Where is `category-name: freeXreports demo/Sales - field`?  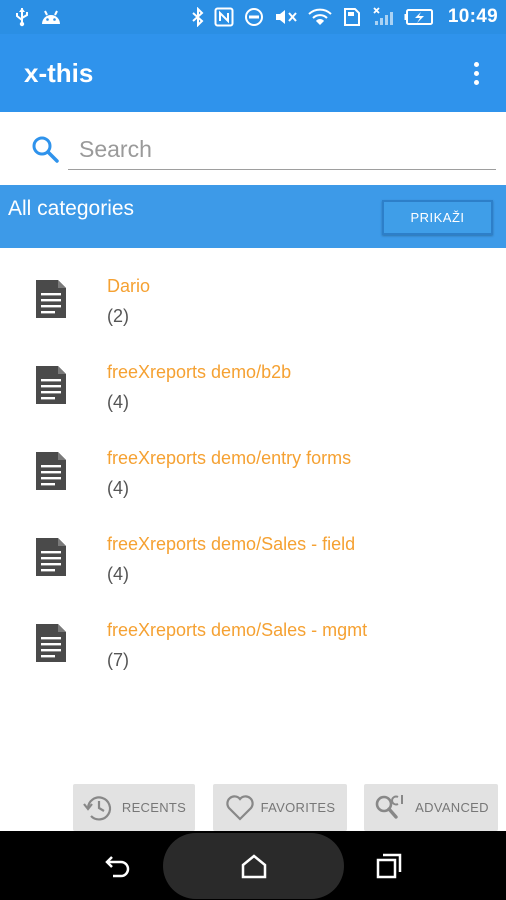
category-name: freeXreports demo/Sales - field is located at coordinates (231, 544).